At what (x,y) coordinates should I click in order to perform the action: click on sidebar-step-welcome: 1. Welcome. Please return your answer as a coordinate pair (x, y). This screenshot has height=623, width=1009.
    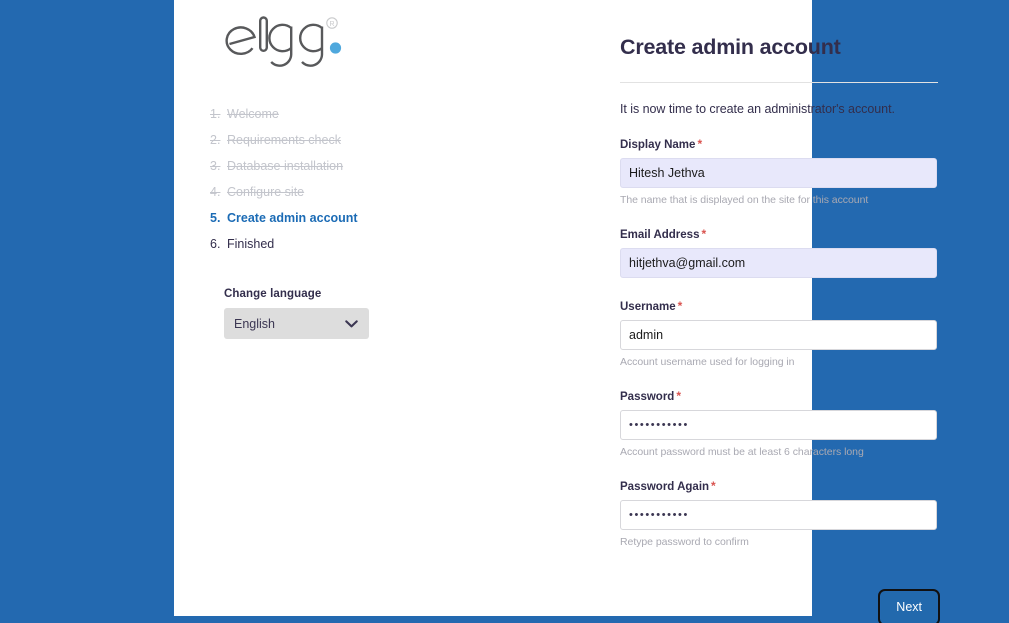
    Looking at the image, I should click on (305, 114).